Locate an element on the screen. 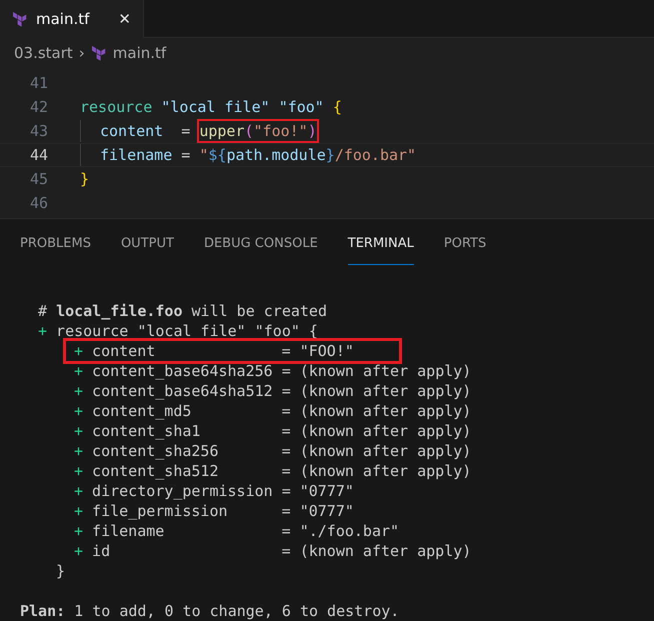 This screenshot has height=621, width=654. attribute-name: content_sha256 is located at coordinates (156, 451).